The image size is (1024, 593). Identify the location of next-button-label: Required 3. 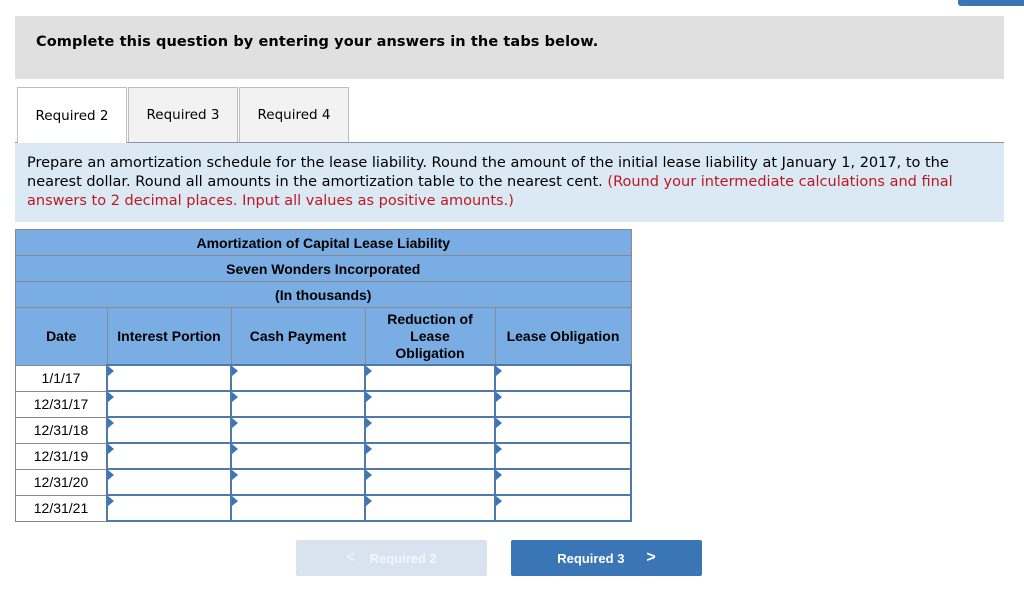
(591, 558).